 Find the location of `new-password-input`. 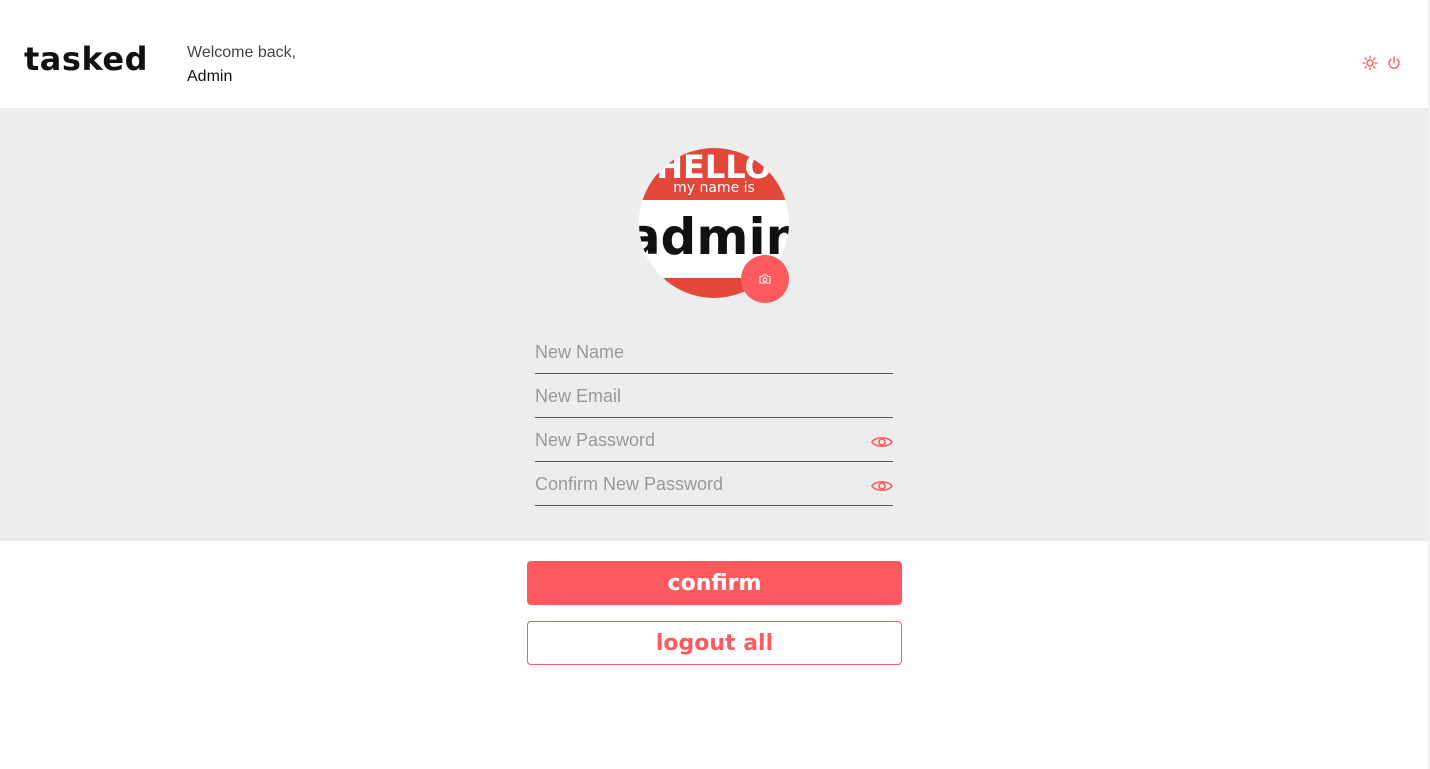

new-password-input is located at coordinates (695, 440).